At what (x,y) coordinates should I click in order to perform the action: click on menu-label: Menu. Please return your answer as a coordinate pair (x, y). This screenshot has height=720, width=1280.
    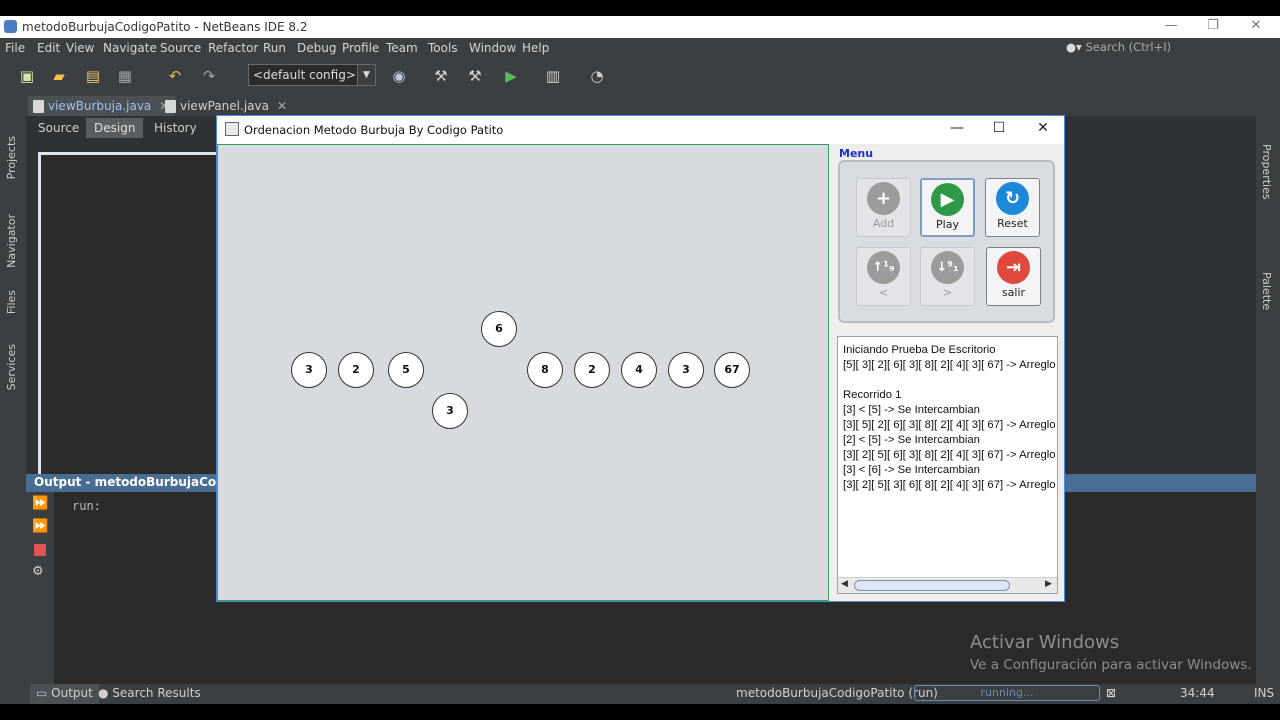
    Looking at the image, I should click on (856, 153).